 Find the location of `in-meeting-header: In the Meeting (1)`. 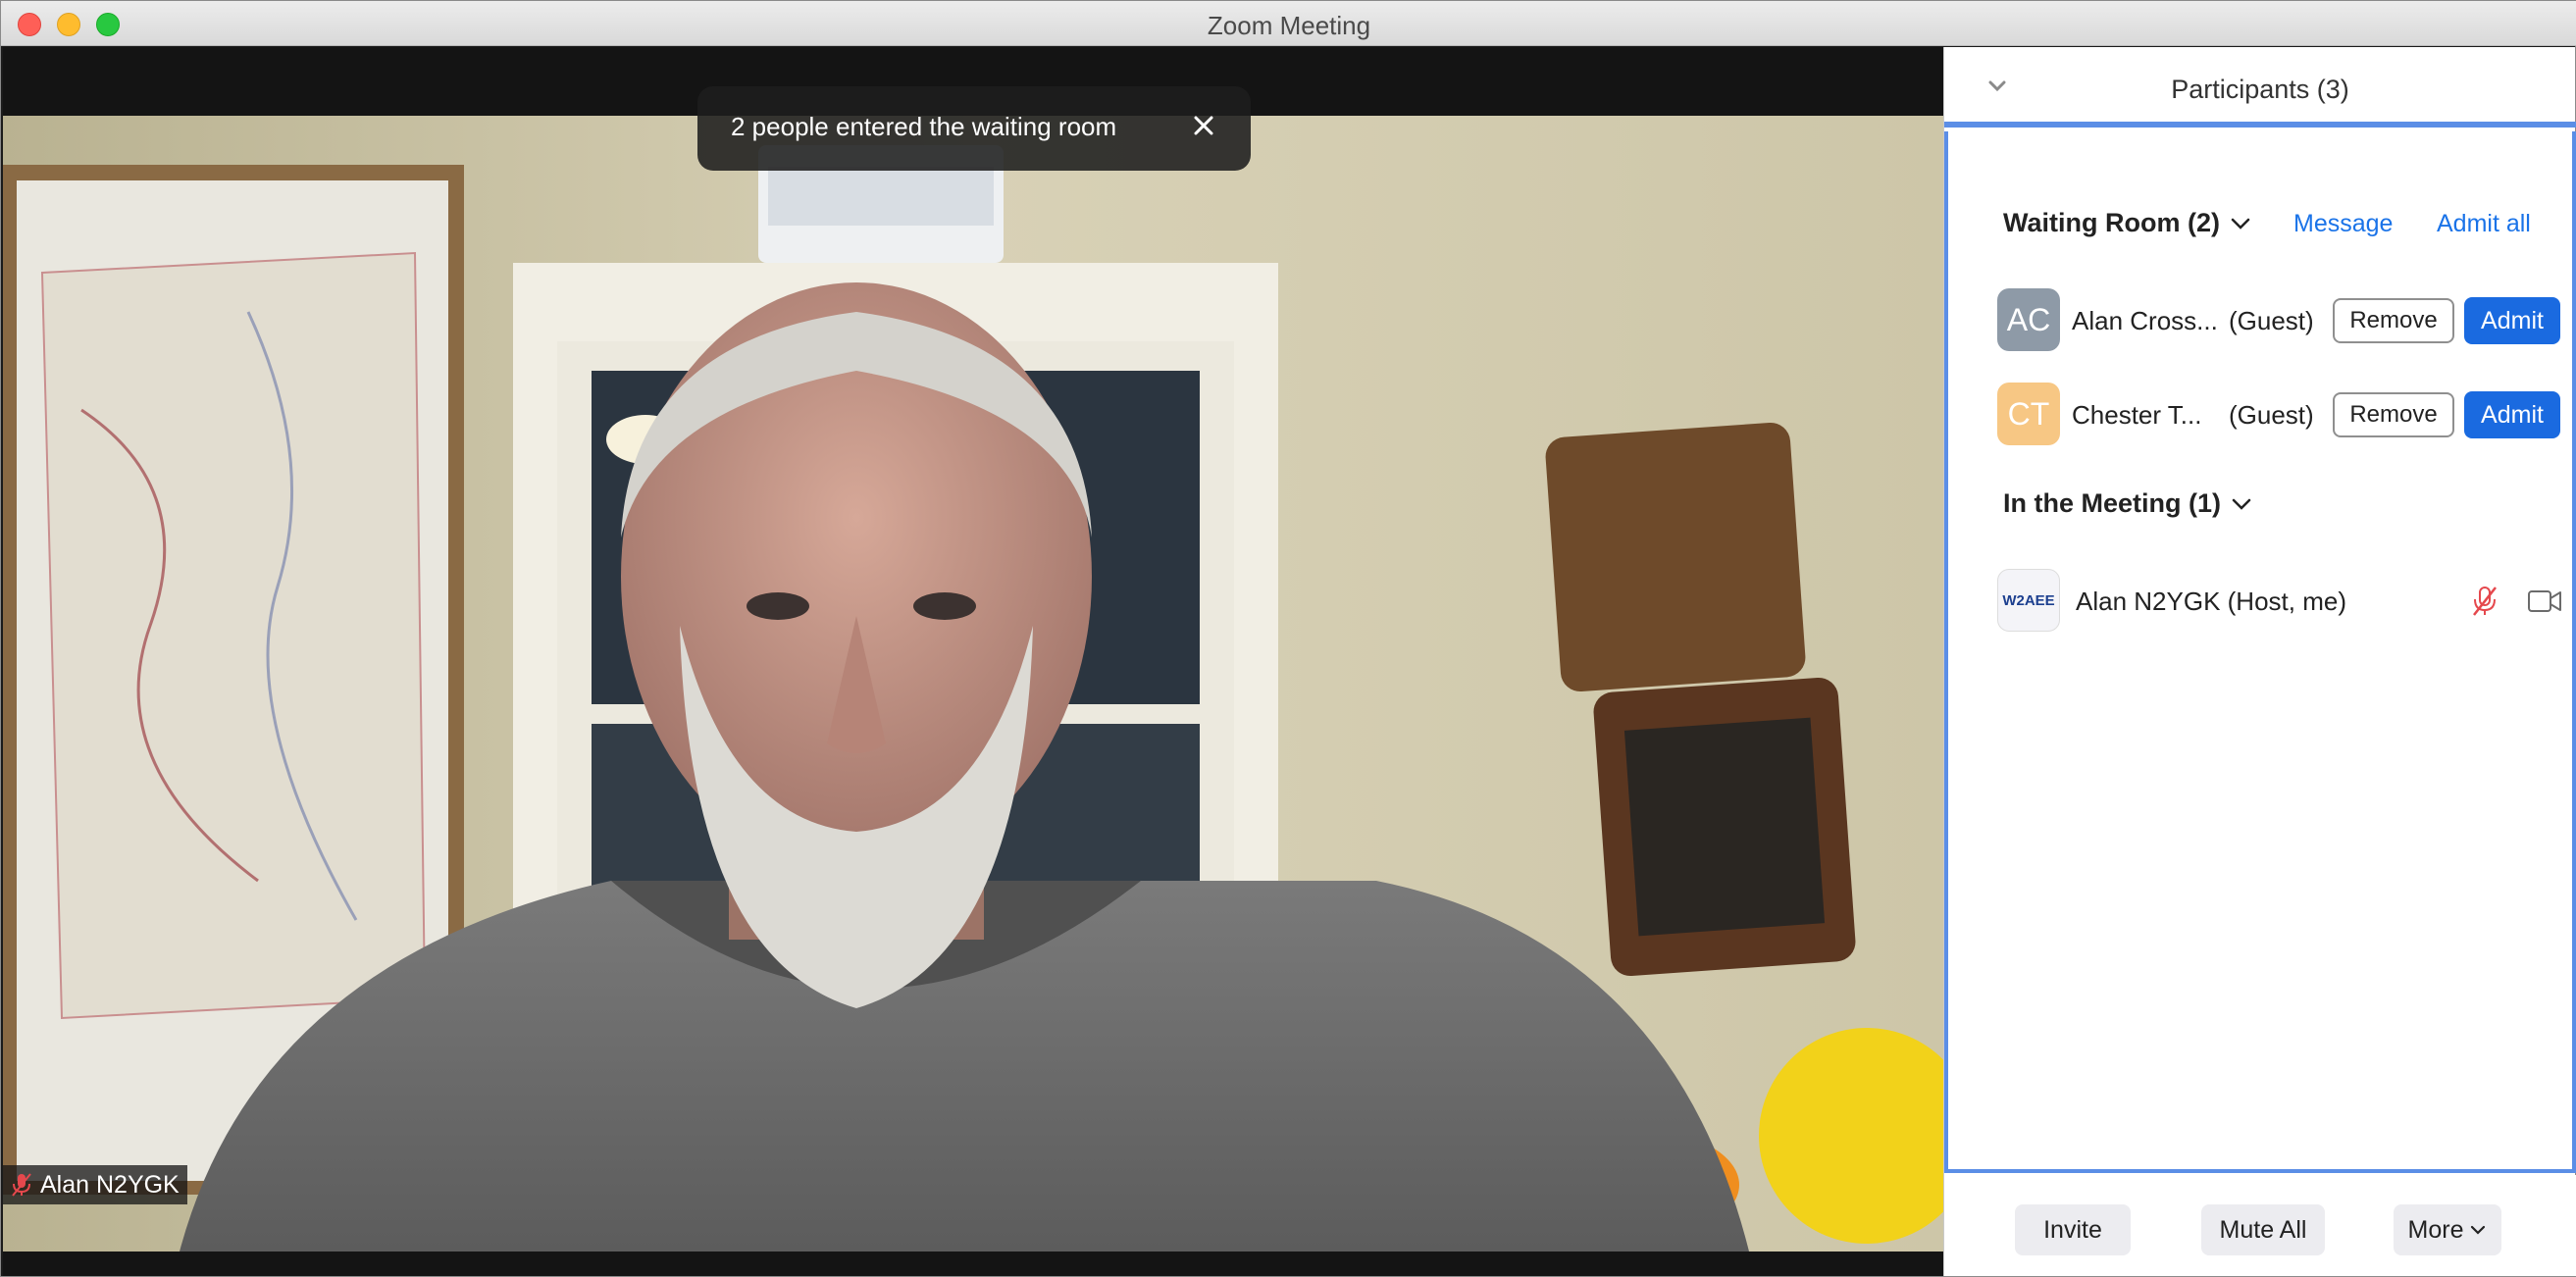

in-meeting-header: In the Meeting (1) is located at coordinates (2127, 503).